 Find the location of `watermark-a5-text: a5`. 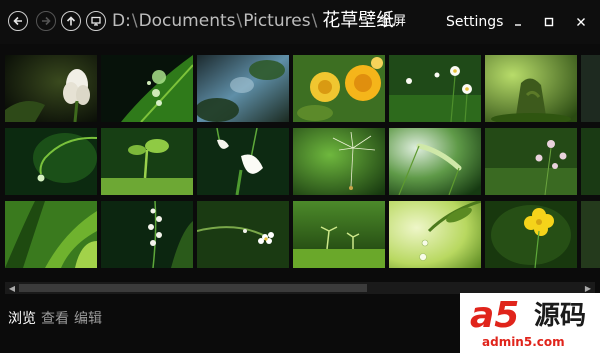

watermark-a5-text: a5 is located at coordinates (495, 315).